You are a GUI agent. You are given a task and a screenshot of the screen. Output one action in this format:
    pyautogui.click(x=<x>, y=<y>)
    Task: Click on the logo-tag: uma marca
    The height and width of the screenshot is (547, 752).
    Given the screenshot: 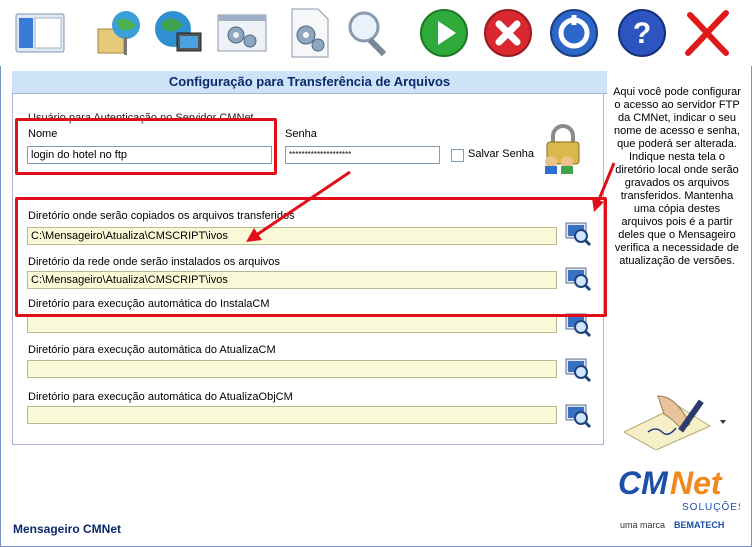 What is the action you would take?
    pyautogui.click(x=642, y=525)
    